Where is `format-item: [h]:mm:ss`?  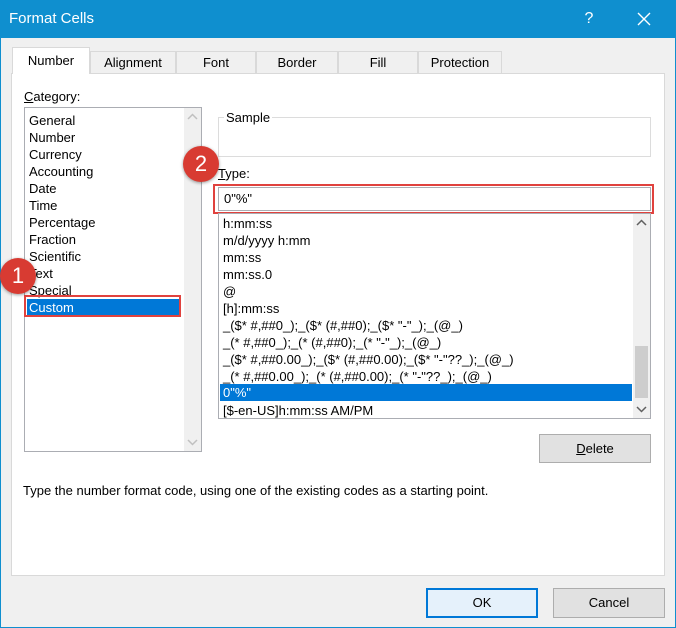 format-item: [h]:mm:ss is located at coordinates (251, 308).